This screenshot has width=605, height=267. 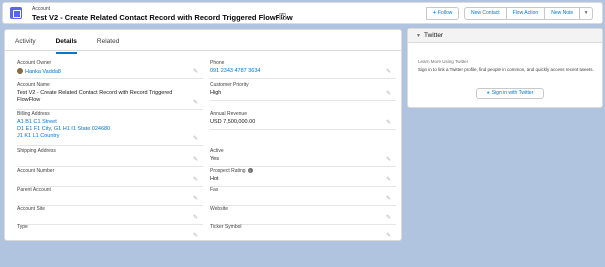 I want to click on field-phone: Phone 091 2343 4787 3634 ✎, so click(x=303, y=69).